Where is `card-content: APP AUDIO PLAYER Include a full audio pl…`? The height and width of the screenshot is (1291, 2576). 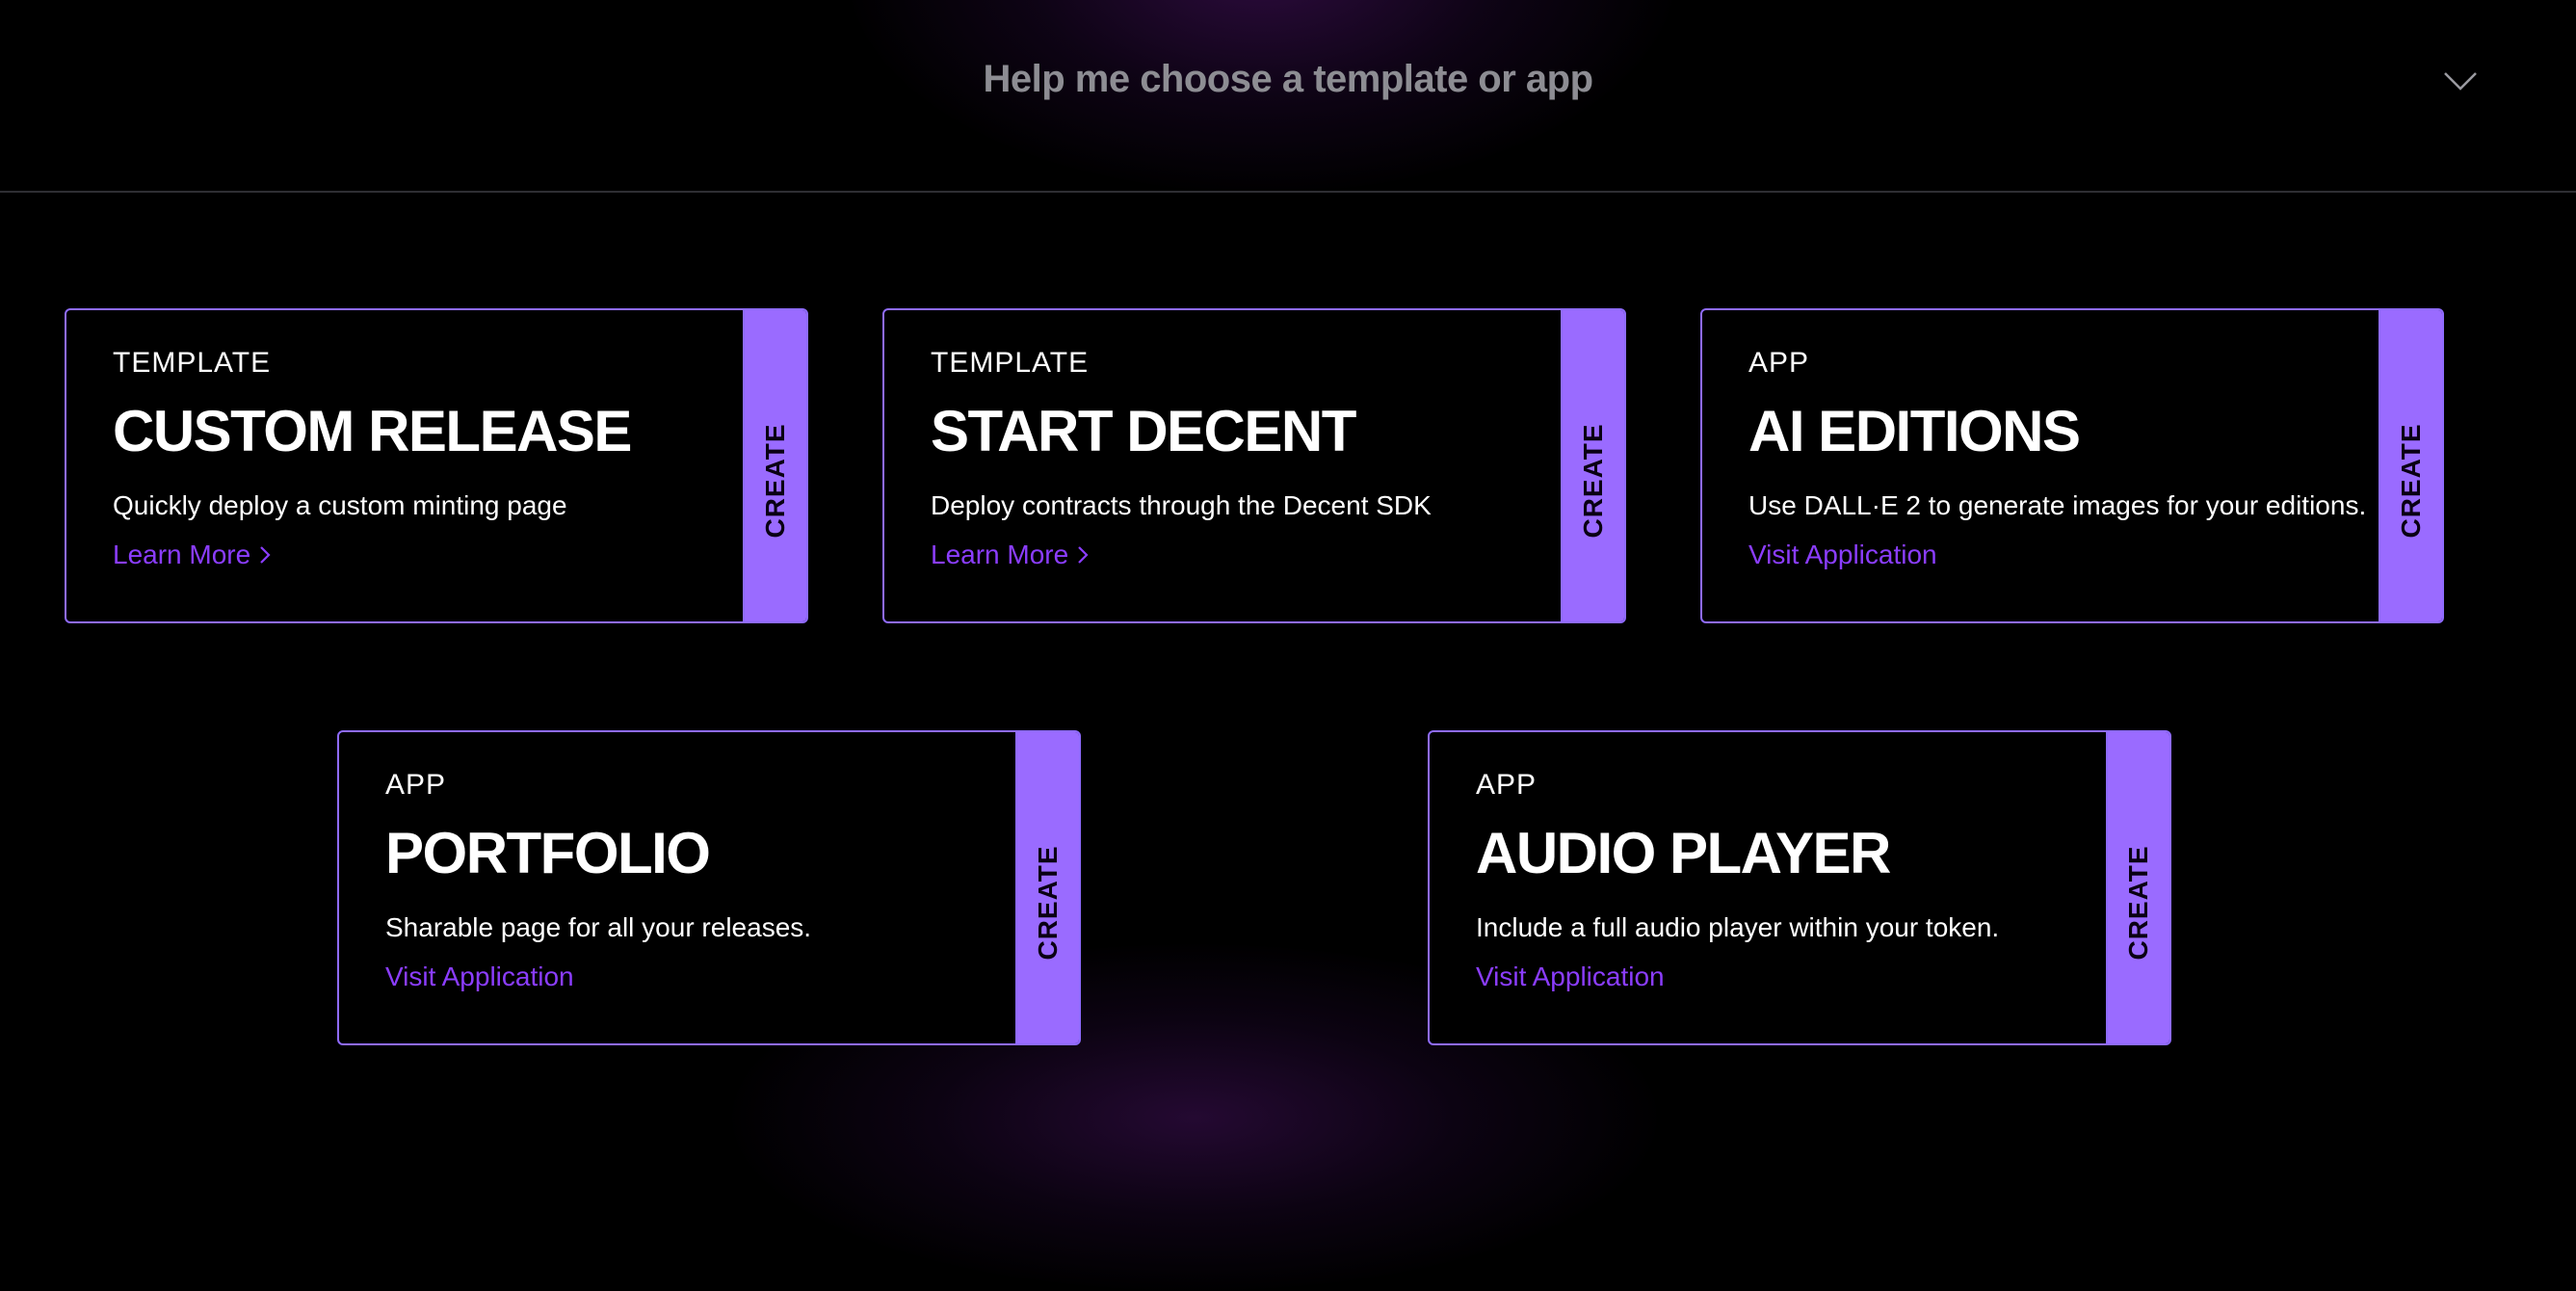 card-content: APP AUDIO PLAYER Include a full audio pl… is located at coordinates (1789, 882).